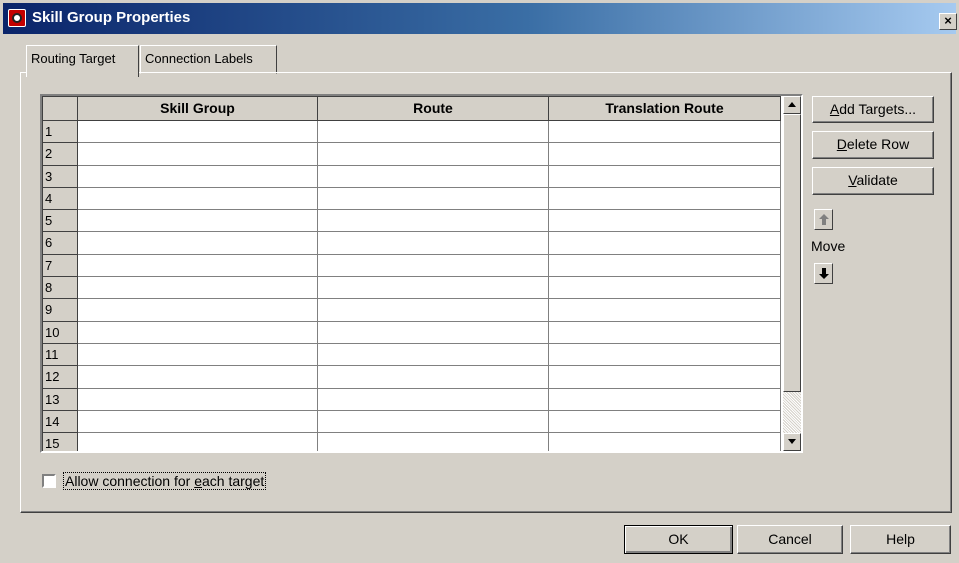  Describe the element at coordinates (792, 442) in the screenshot. I see `scroll-down-button` at that location.